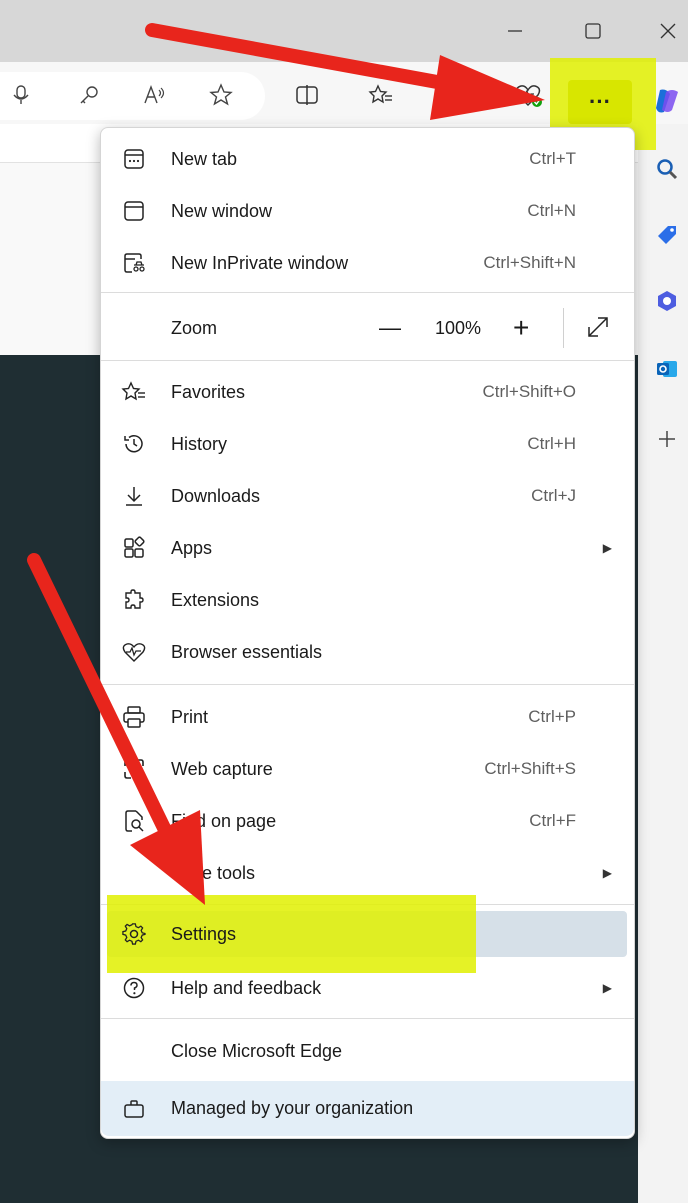  What do you see at coordinates (116, 729) in the screenshot?
I see `settings-arrow` at bounding box center [116, 729].